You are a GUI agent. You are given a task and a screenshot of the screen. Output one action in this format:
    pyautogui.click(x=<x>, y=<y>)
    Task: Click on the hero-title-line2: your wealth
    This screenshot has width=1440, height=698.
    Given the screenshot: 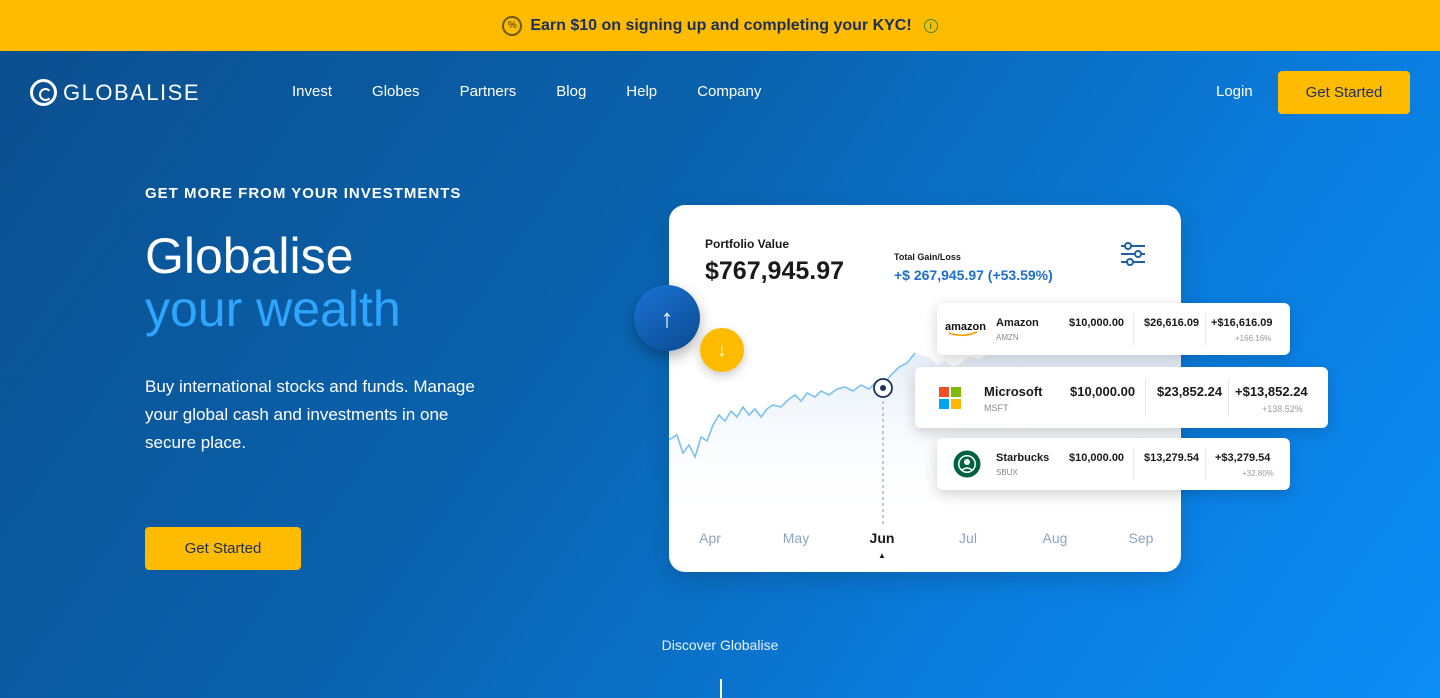 What is the action you would take?
    pyautogui.click(x=273, y=309)
    